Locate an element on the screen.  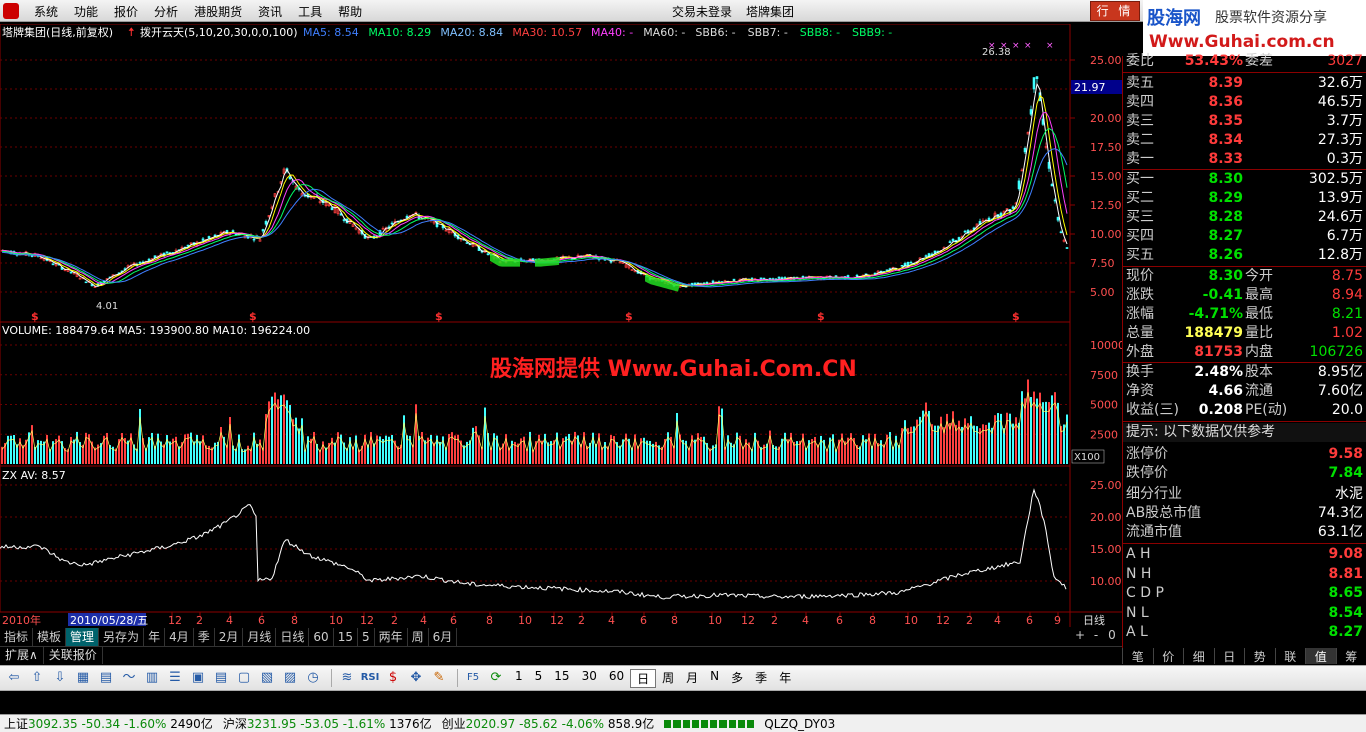
menu-analysis: 分析 is located at coordinates (166, 11).